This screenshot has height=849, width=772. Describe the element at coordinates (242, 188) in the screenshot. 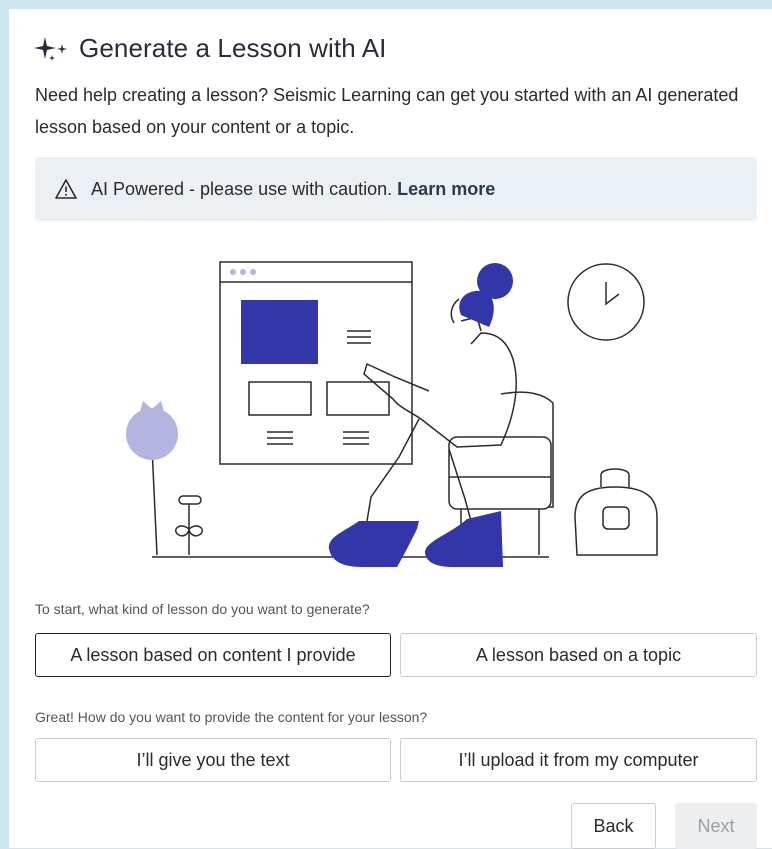

I see `banner-text: AI Powered - please use with caution.` at that location.